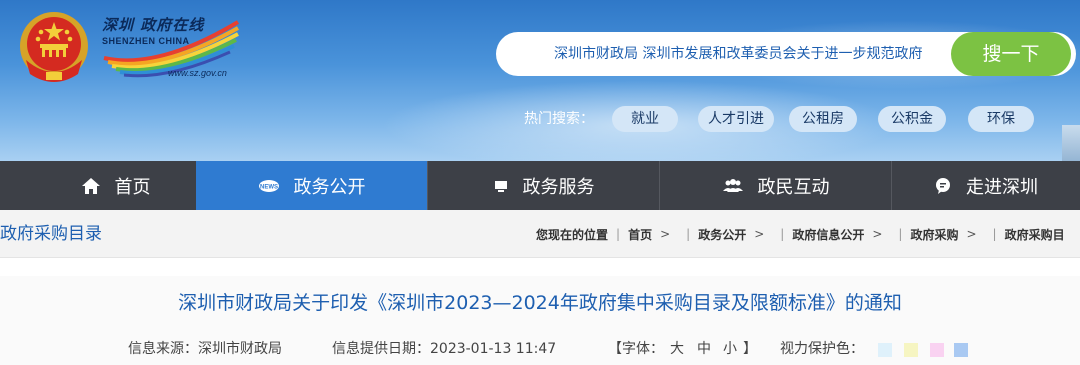 The height and width of the screenshot is (365, 1080). I want to click on home-icon, so click(91, 186).